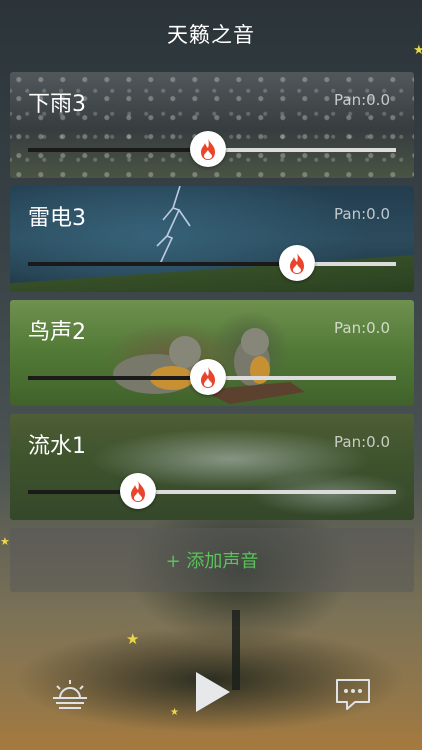 Image resolution: width=422 pixels, height=750 pixels. What do you see at coordinates (57, 446) in the screenshot?
I see `sound-name: 流水1` at bounding box center [57, 446].